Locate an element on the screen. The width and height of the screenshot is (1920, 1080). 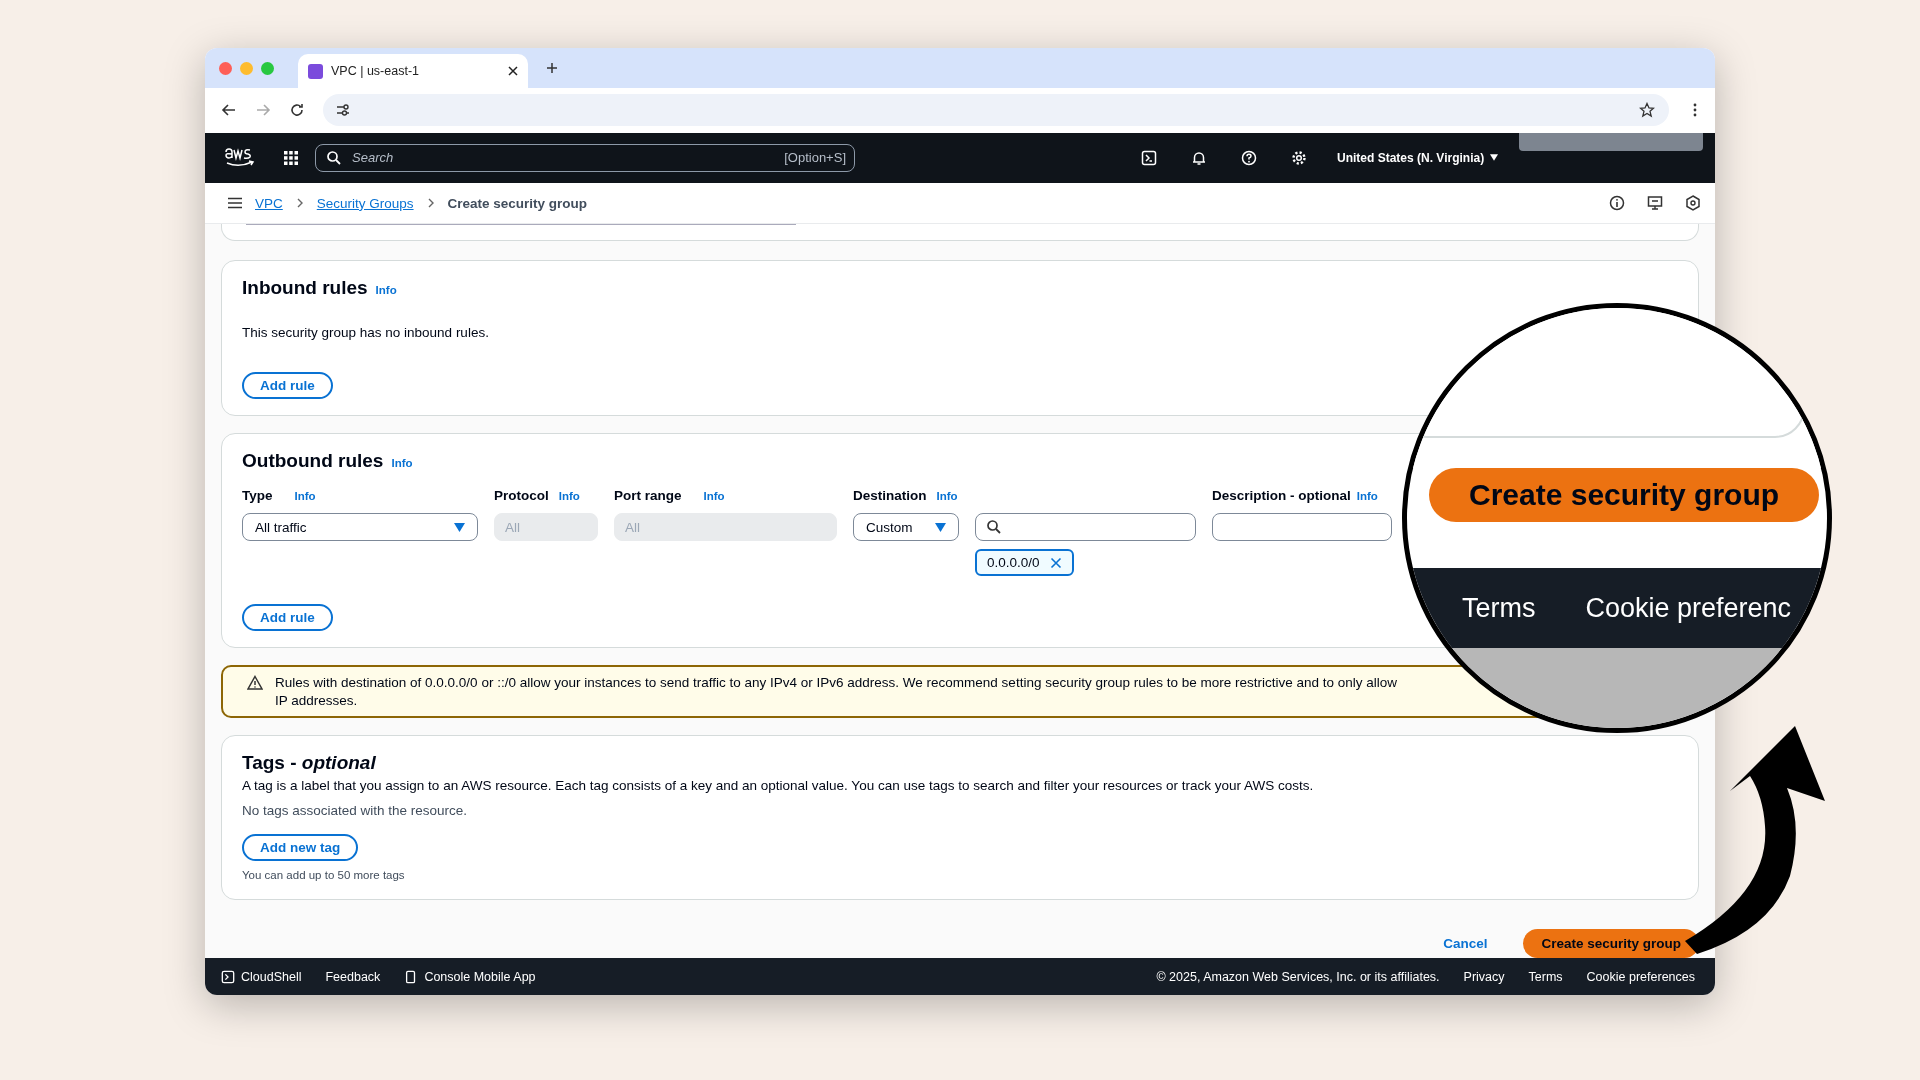
feedback-screen-icon is located at coordinates (1655, 203).